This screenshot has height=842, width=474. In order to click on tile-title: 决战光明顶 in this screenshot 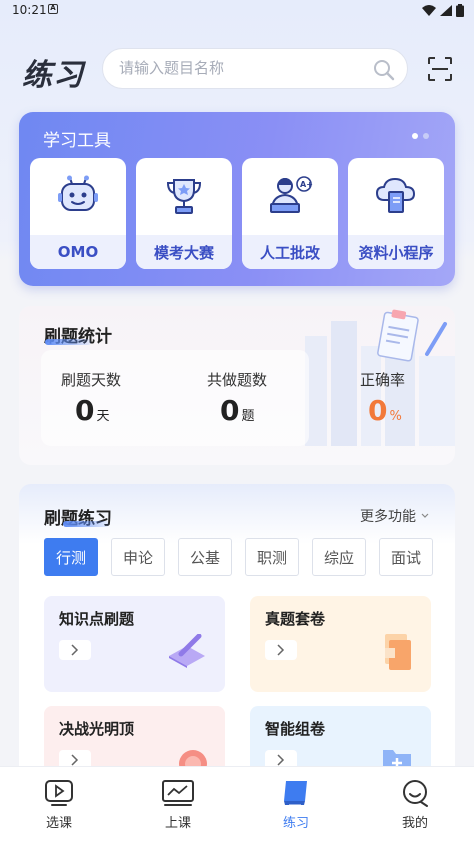, I will do `click(97, 729)`.